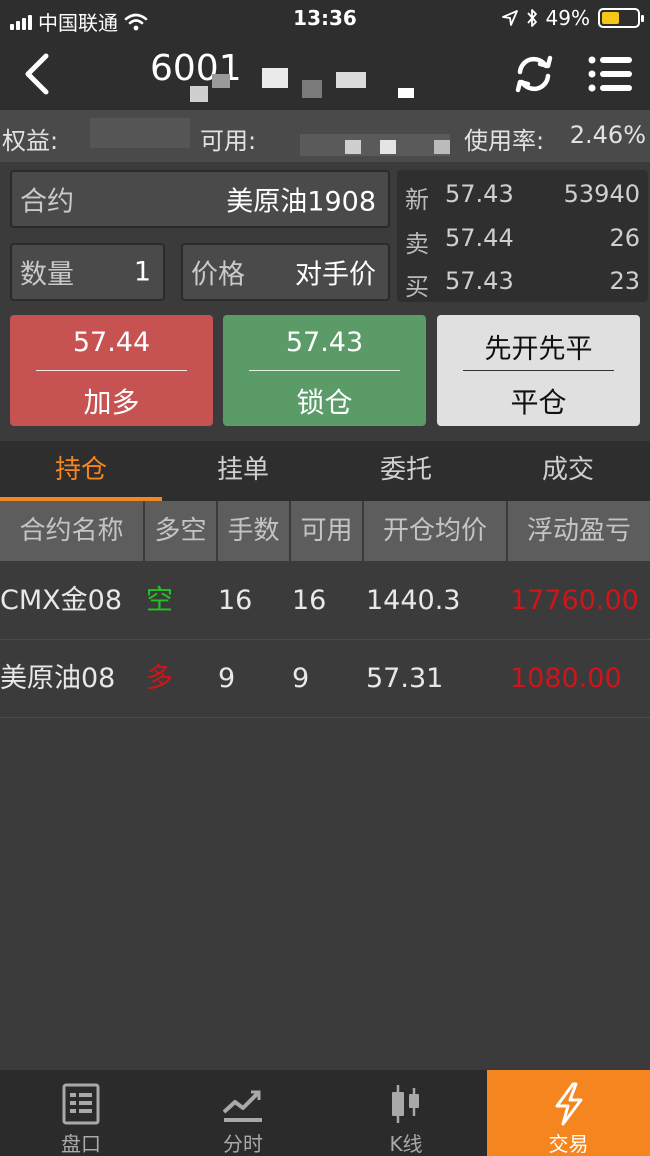 This screenshot has height=1156, width=650. What do you see at coordinates (538, 402) in the screenshot?
I see `close-label: 平仓` at bounding box center [538, 402].